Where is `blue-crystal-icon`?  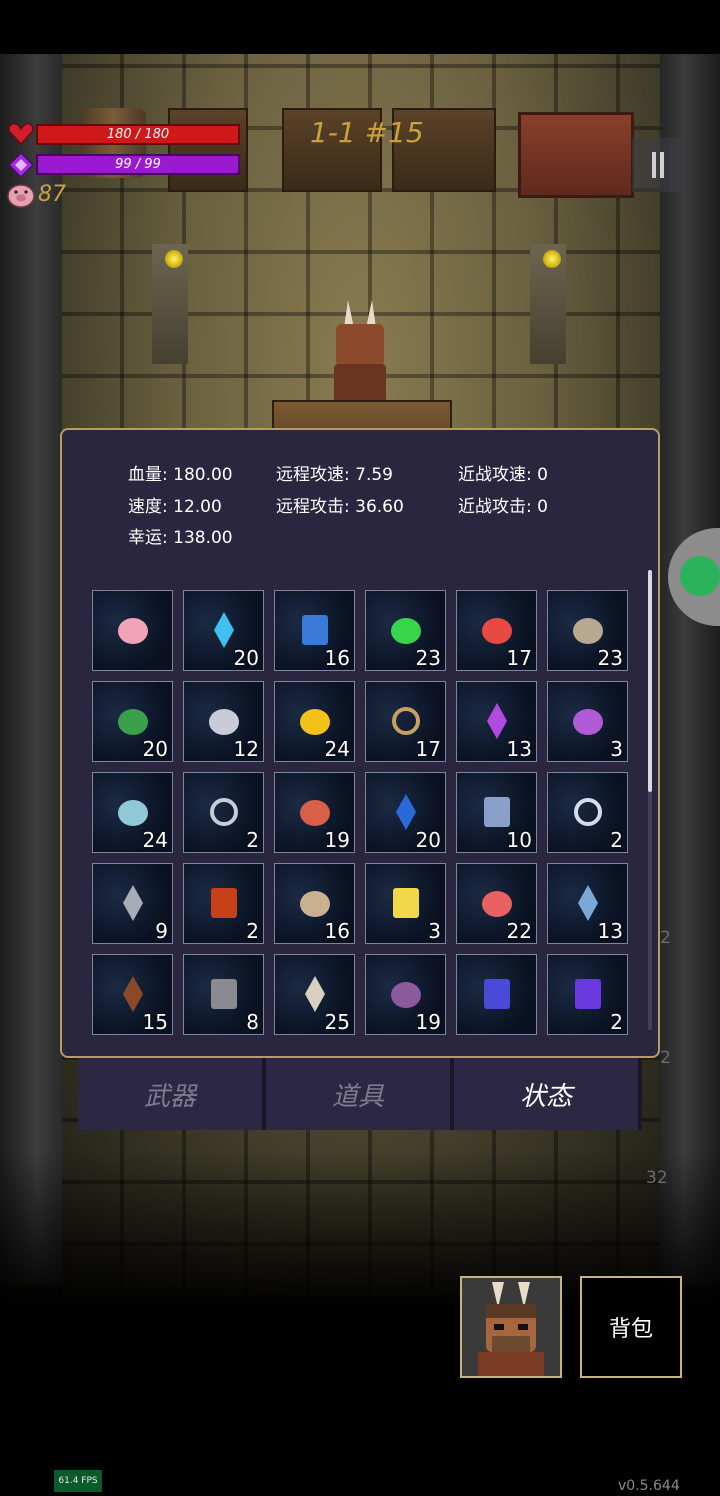
blue-crystal-icon is located at coordinates (224, 630).